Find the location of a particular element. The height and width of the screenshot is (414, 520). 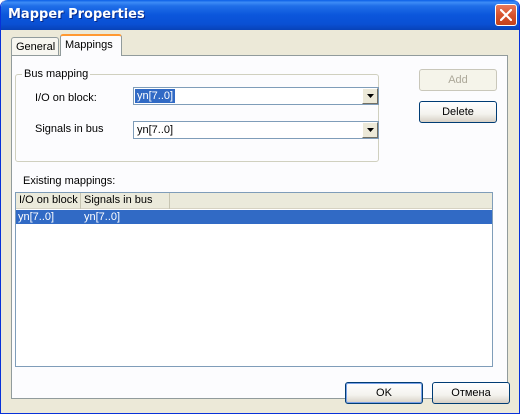

io-on-block-value: yn[7..0] is located at coordinates (155, 96).